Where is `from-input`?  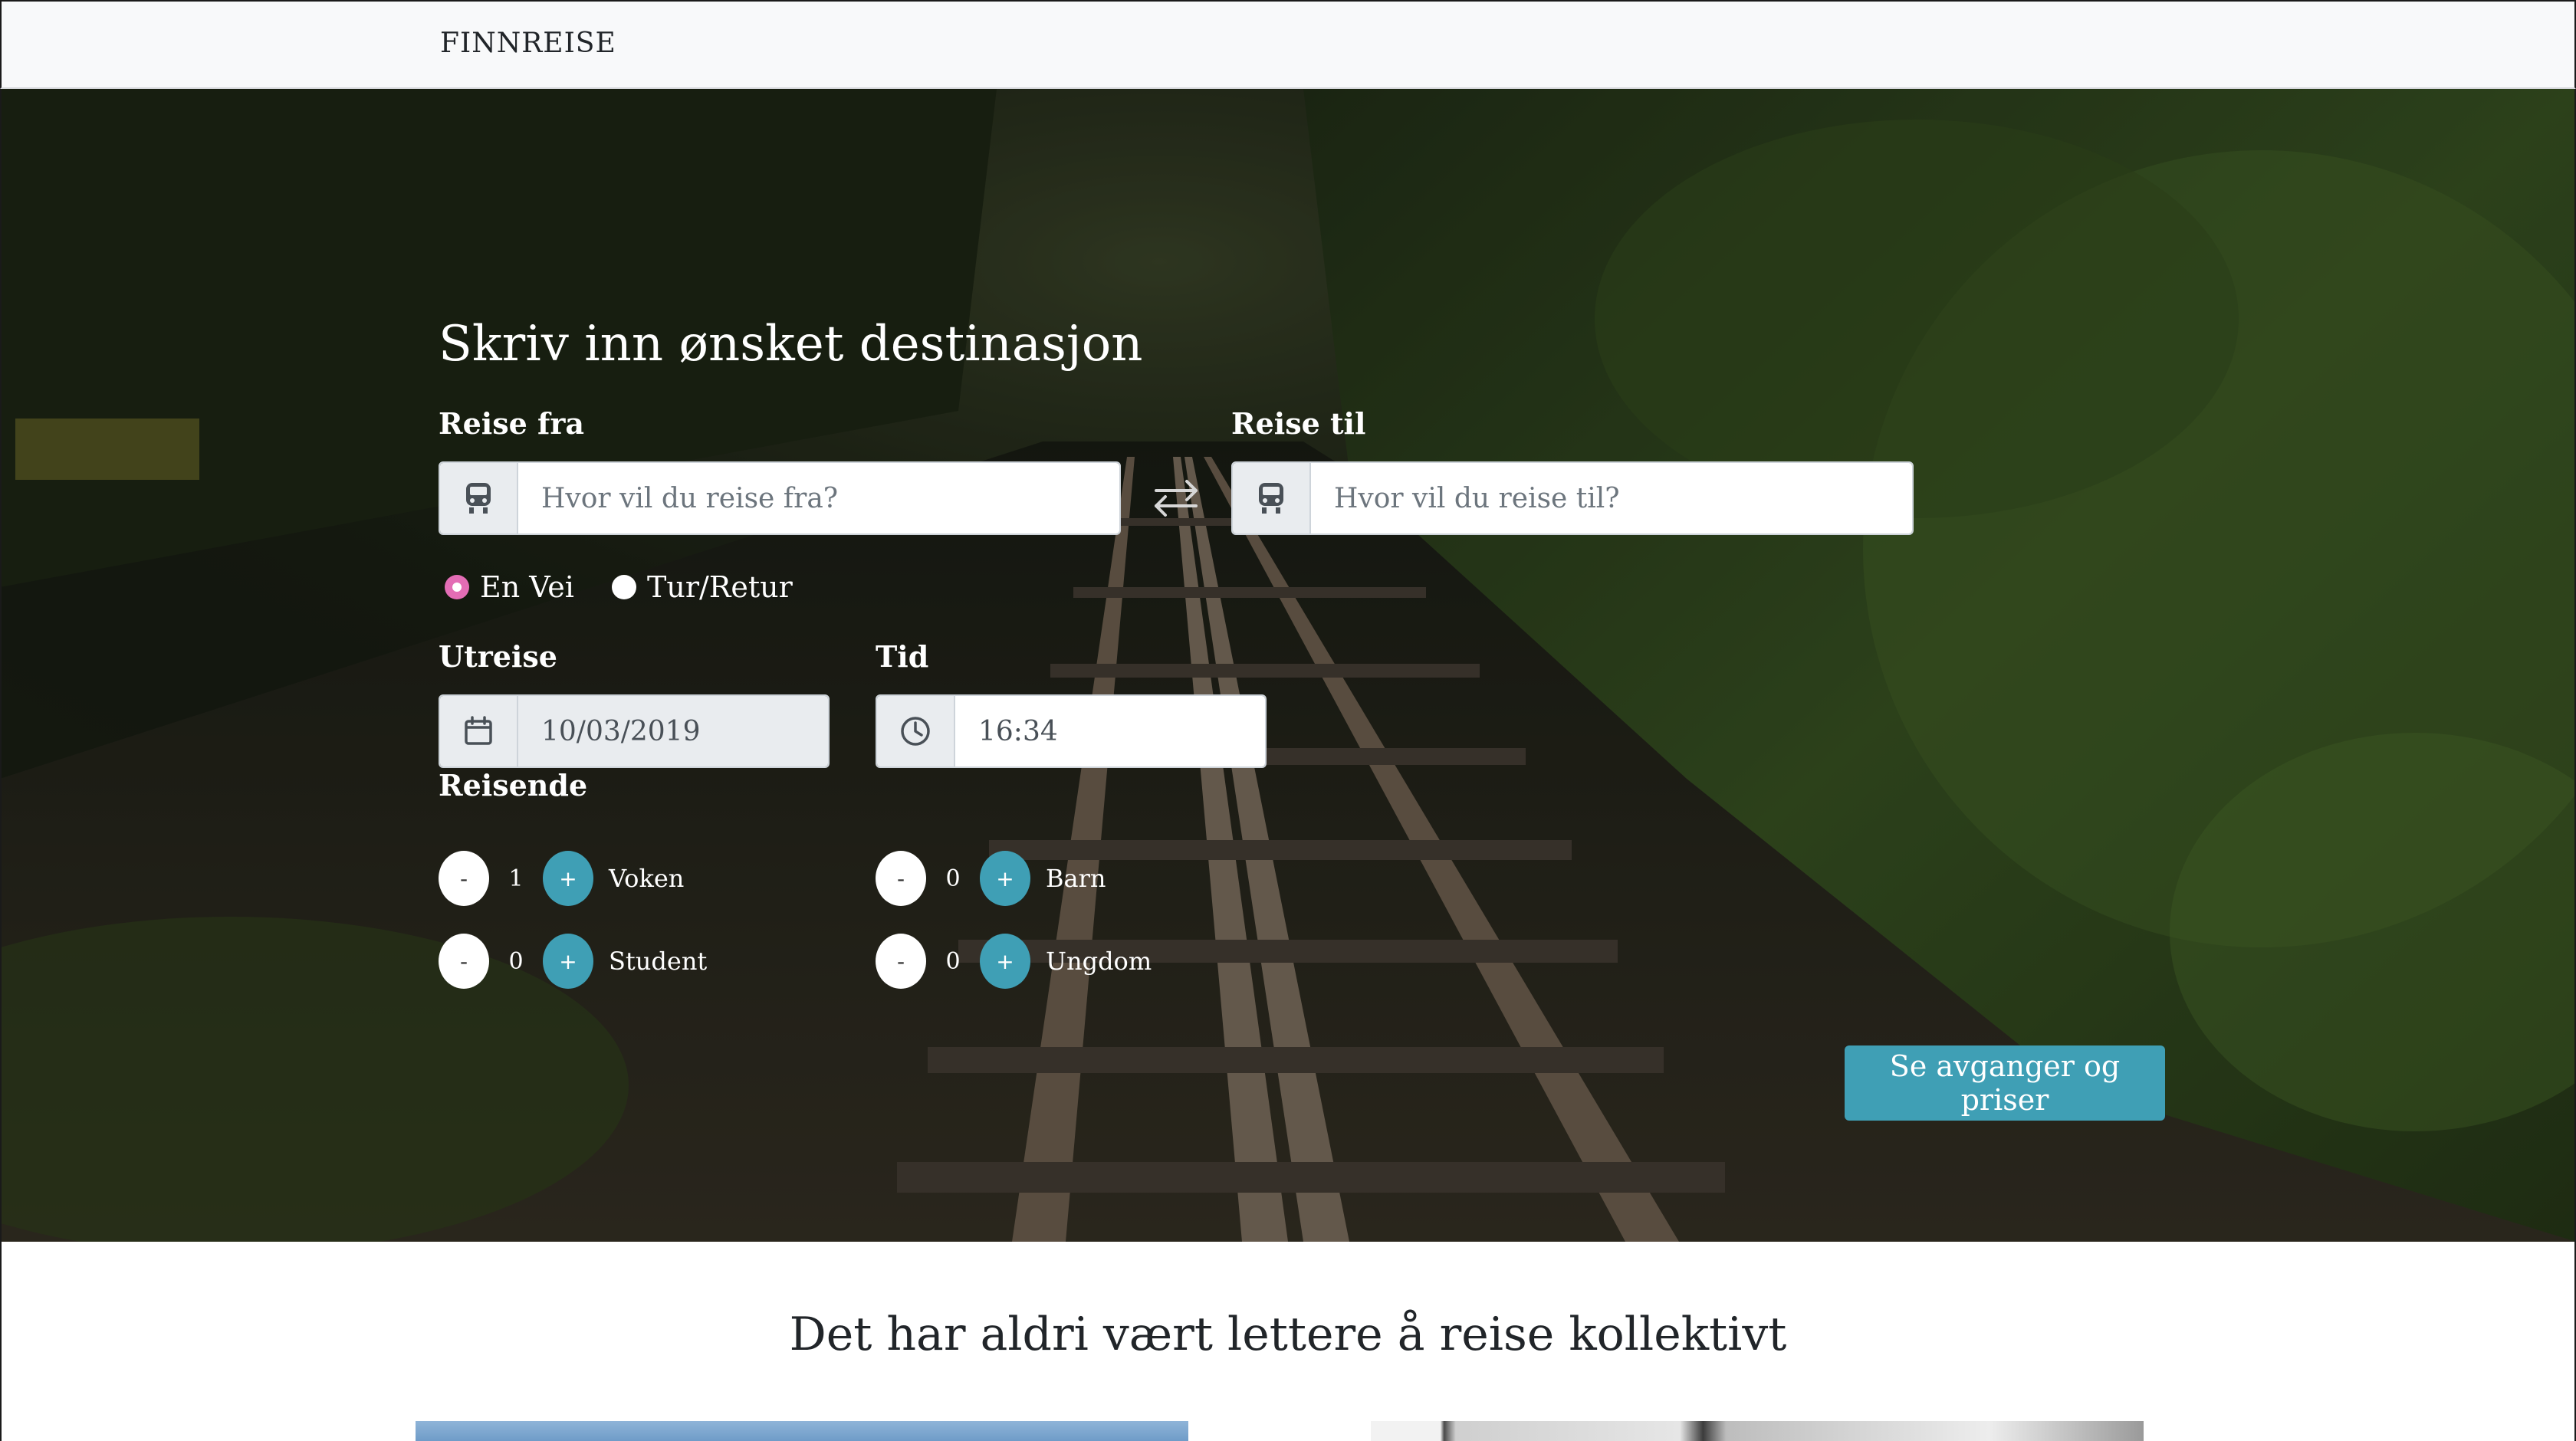
from-input is located at coordinates (819, 498).